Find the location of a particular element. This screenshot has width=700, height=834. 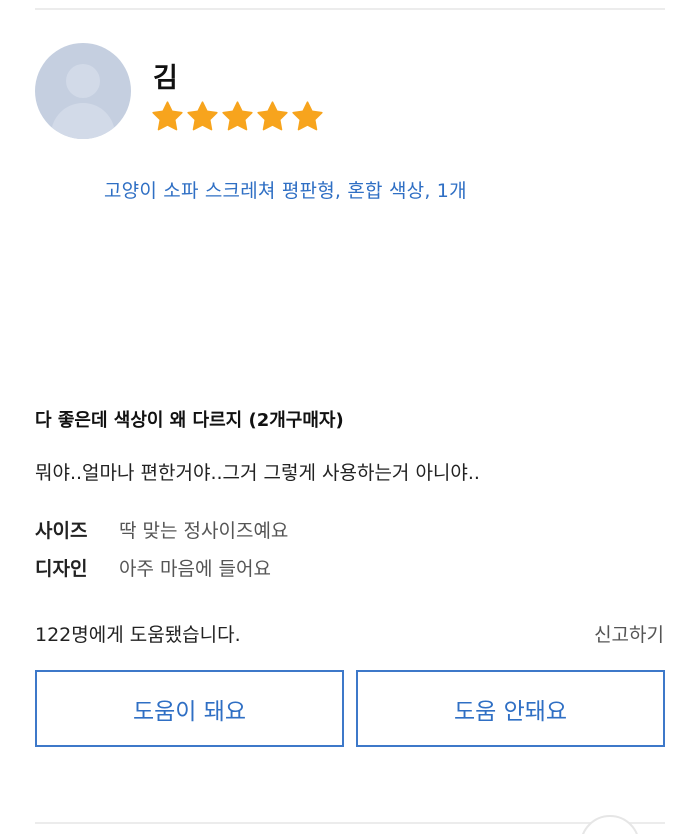

scroll-top-button is located at coordinates (610, 824).